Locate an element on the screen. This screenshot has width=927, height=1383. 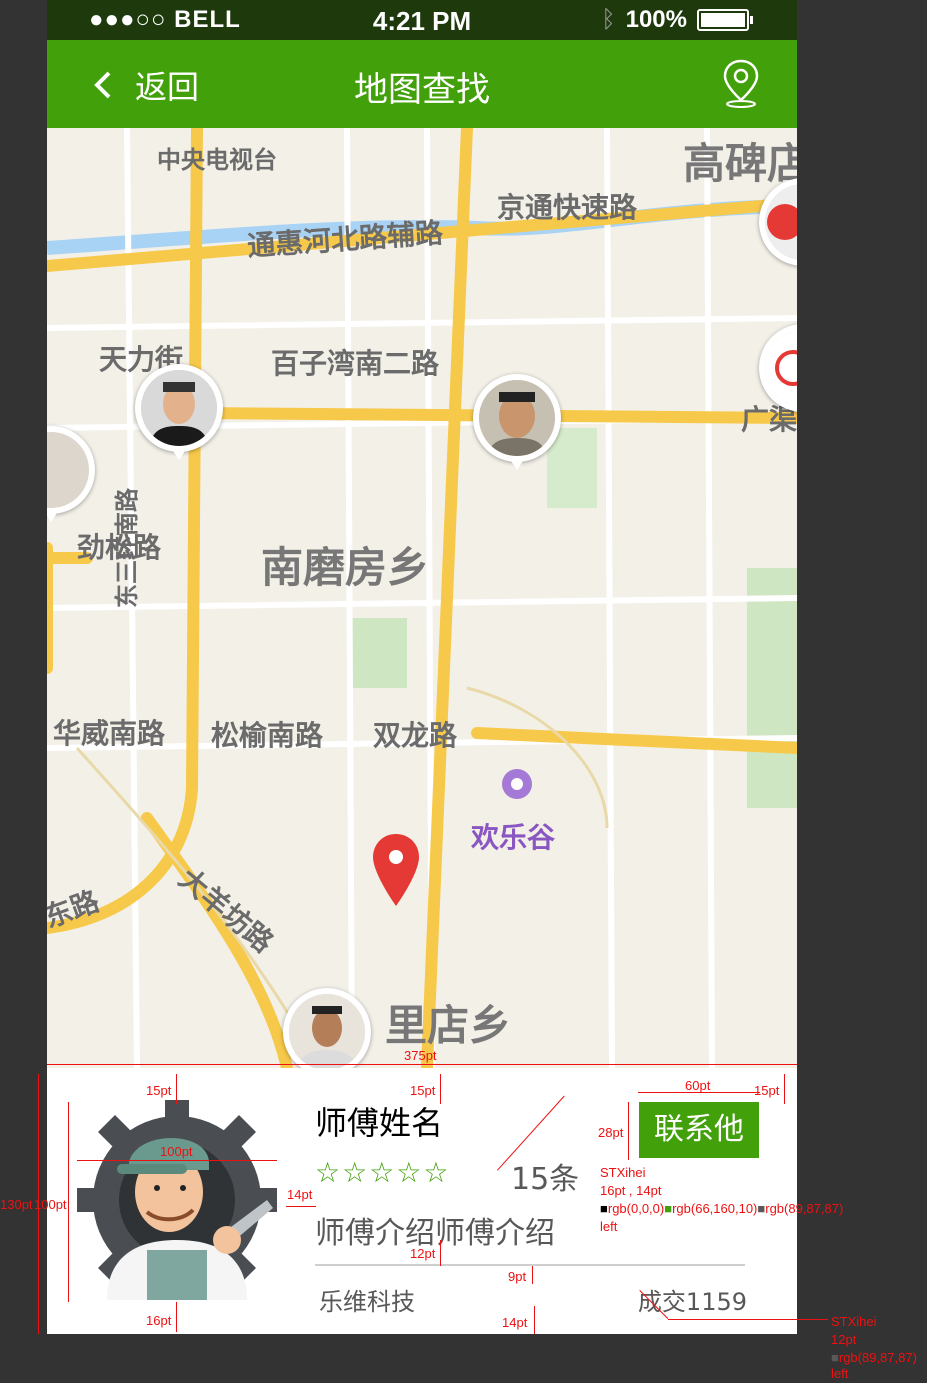
map-label: 京通快速路 is located at coordinates (567, 207).